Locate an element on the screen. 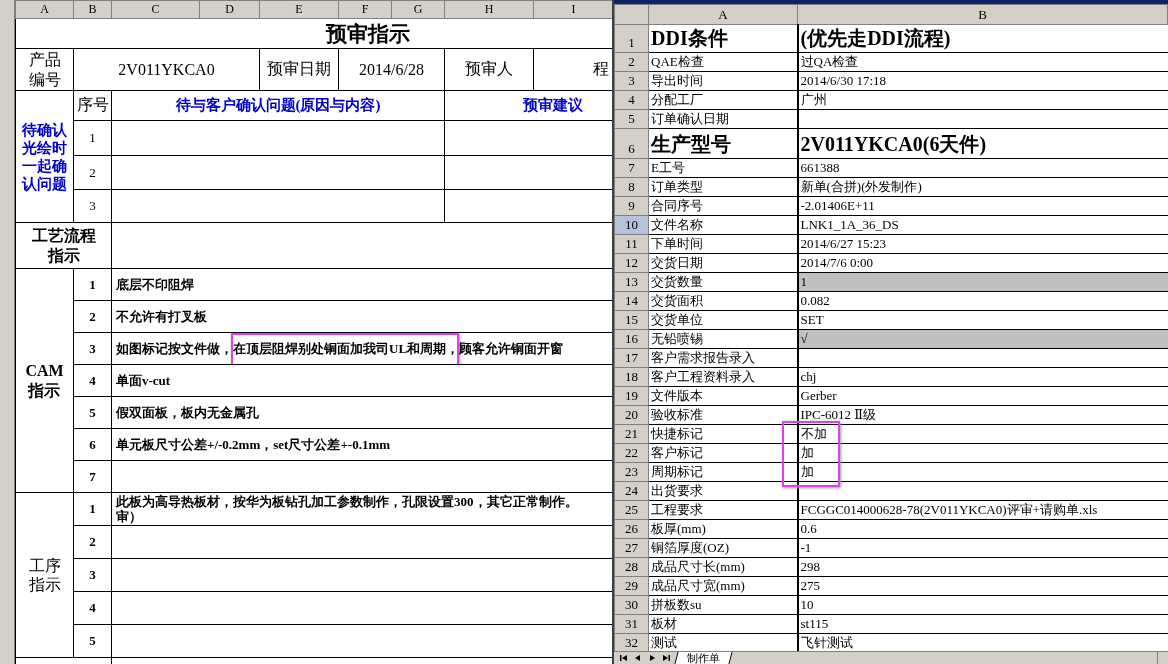 The width and height of the screenshot is (1168, 664). table-cell: 待确认光绘时一起确认问题 is located at coordinates (44, 156).